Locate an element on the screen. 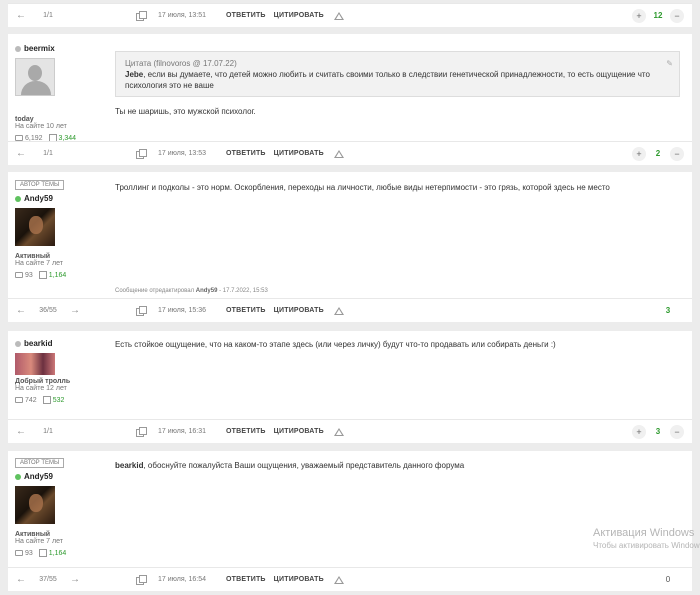 The image size is (700, 595). post-score: 12 is located at coordinates (658, 15).